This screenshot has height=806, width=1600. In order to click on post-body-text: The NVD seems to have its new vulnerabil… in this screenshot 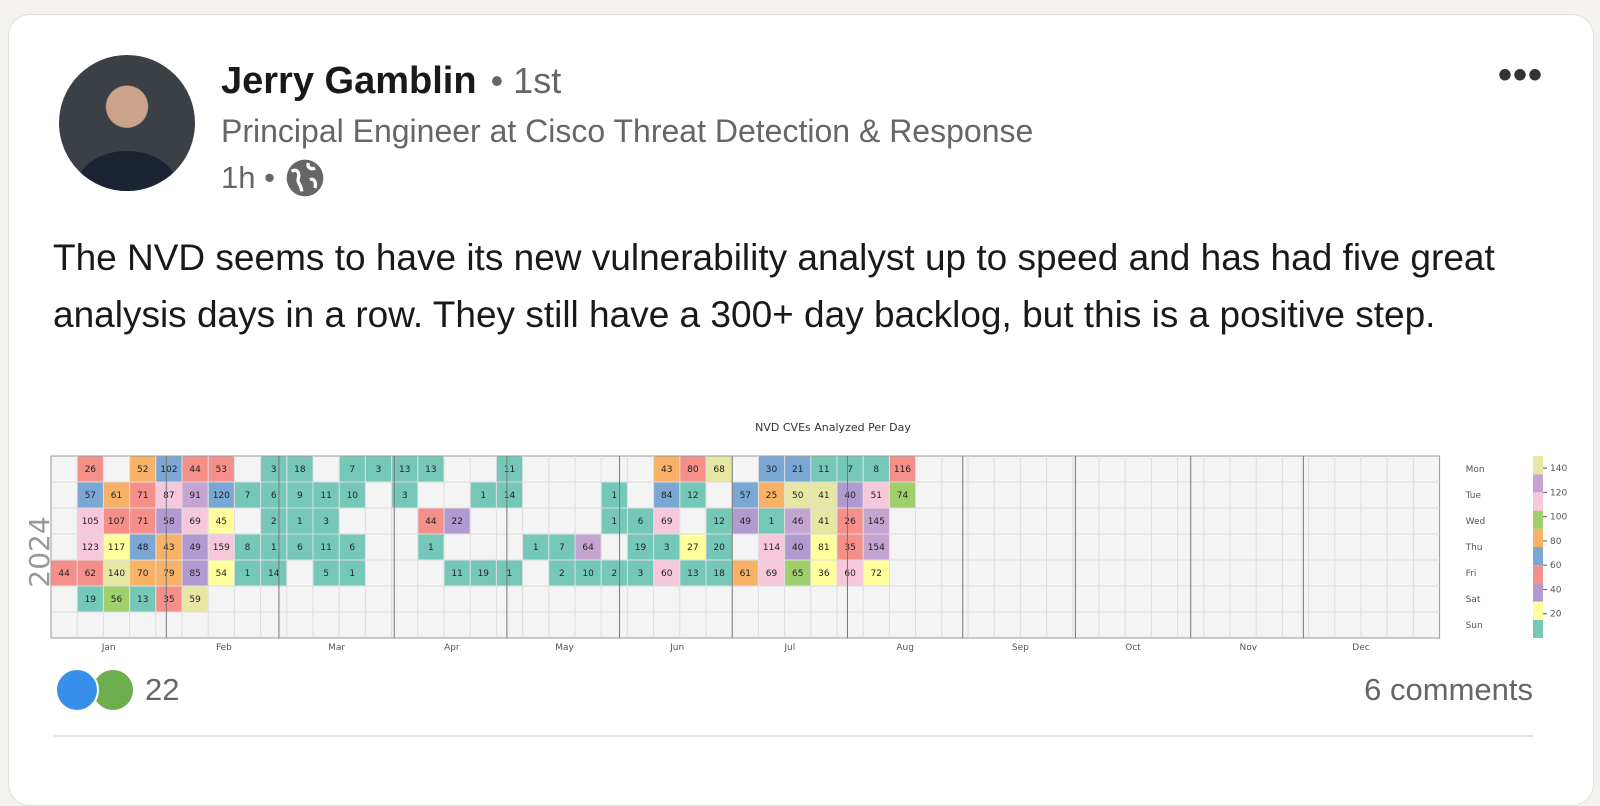, I will do `click(774, 286)`.